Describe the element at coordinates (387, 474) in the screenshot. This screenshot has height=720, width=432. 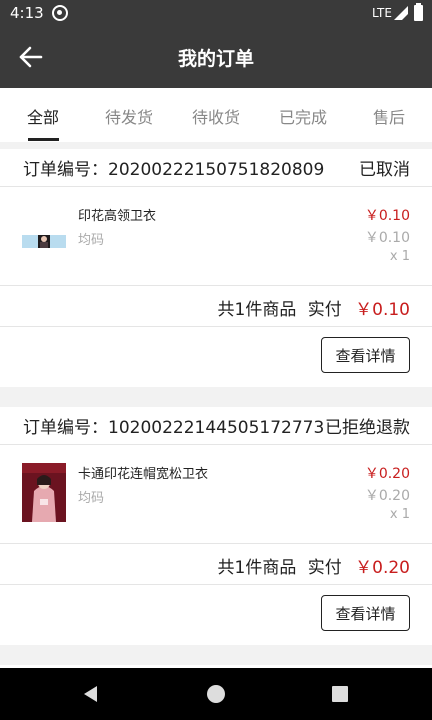
I see `product-price: ￥0.20` at that location.